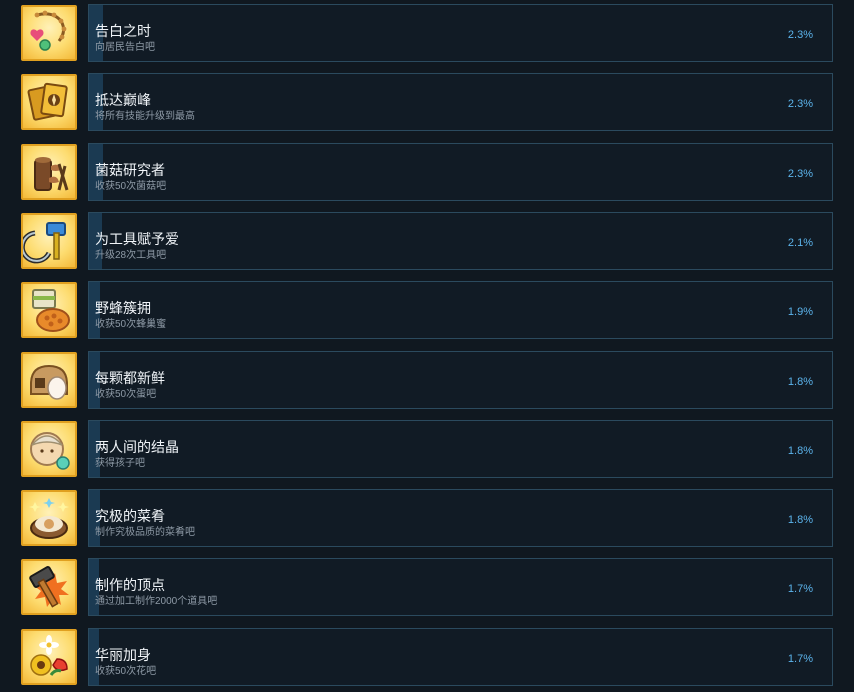  What do you see at coordinates (123, 31) in the screenshot?
I see `achievement-title: 告白之时` at bounding box center [123, 31].